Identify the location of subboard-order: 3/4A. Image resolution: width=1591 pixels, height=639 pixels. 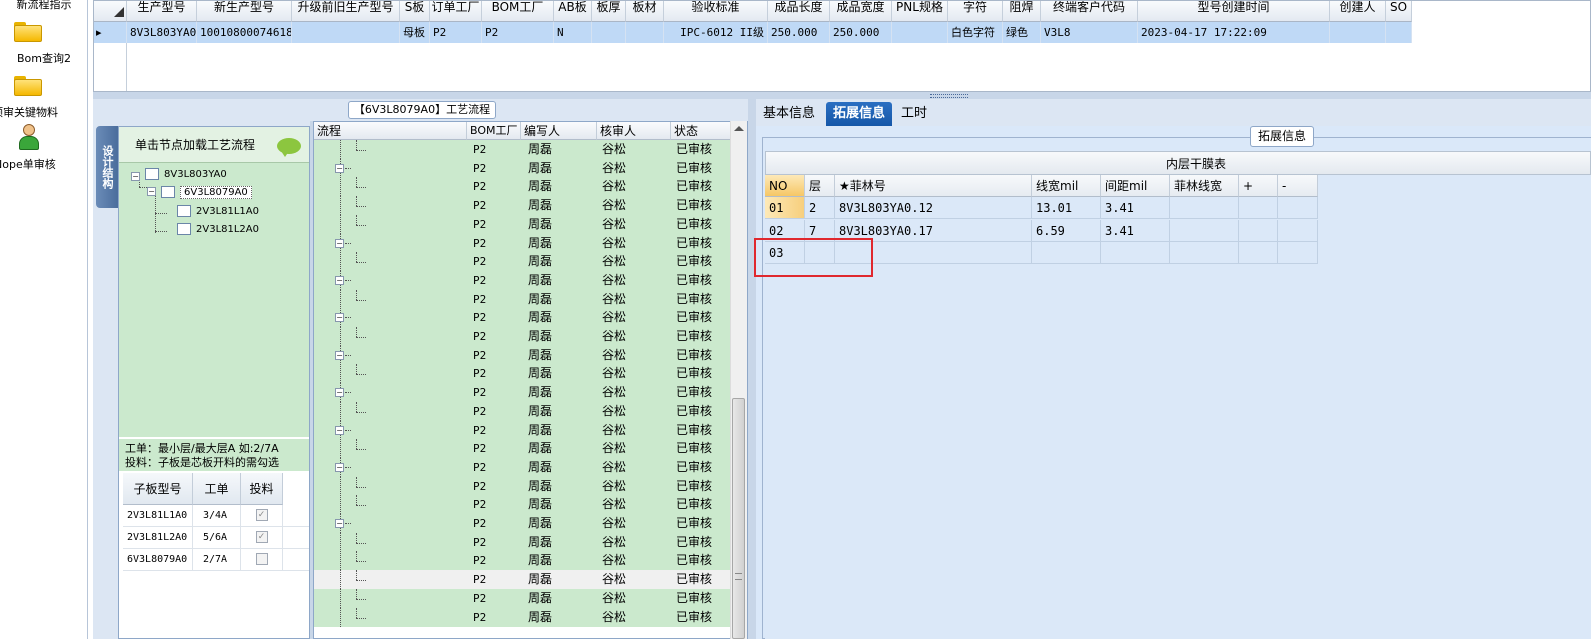
(217, 516).